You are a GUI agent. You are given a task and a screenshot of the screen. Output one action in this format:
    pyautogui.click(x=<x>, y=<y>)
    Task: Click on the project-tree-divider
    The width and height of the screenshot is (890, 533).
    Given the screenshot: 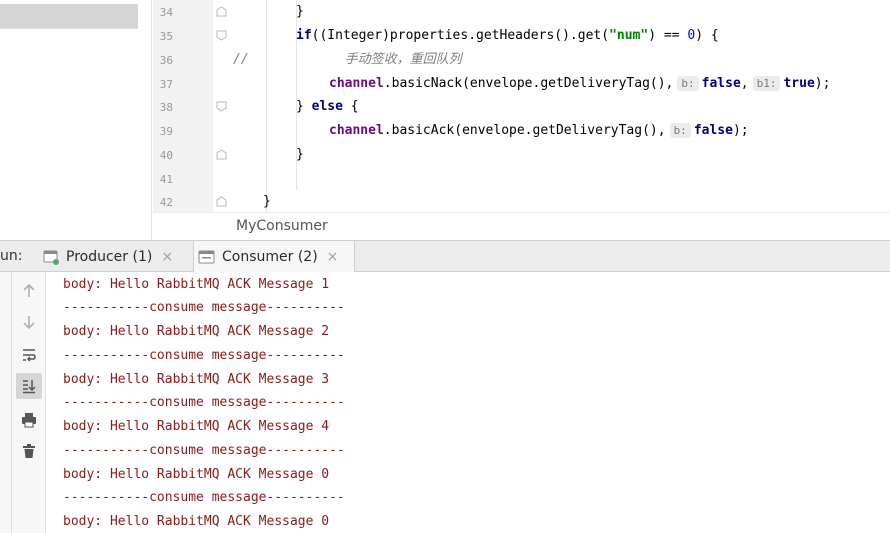 What is the action you would take?
    pyautogui.click(x=69, y=28)
    